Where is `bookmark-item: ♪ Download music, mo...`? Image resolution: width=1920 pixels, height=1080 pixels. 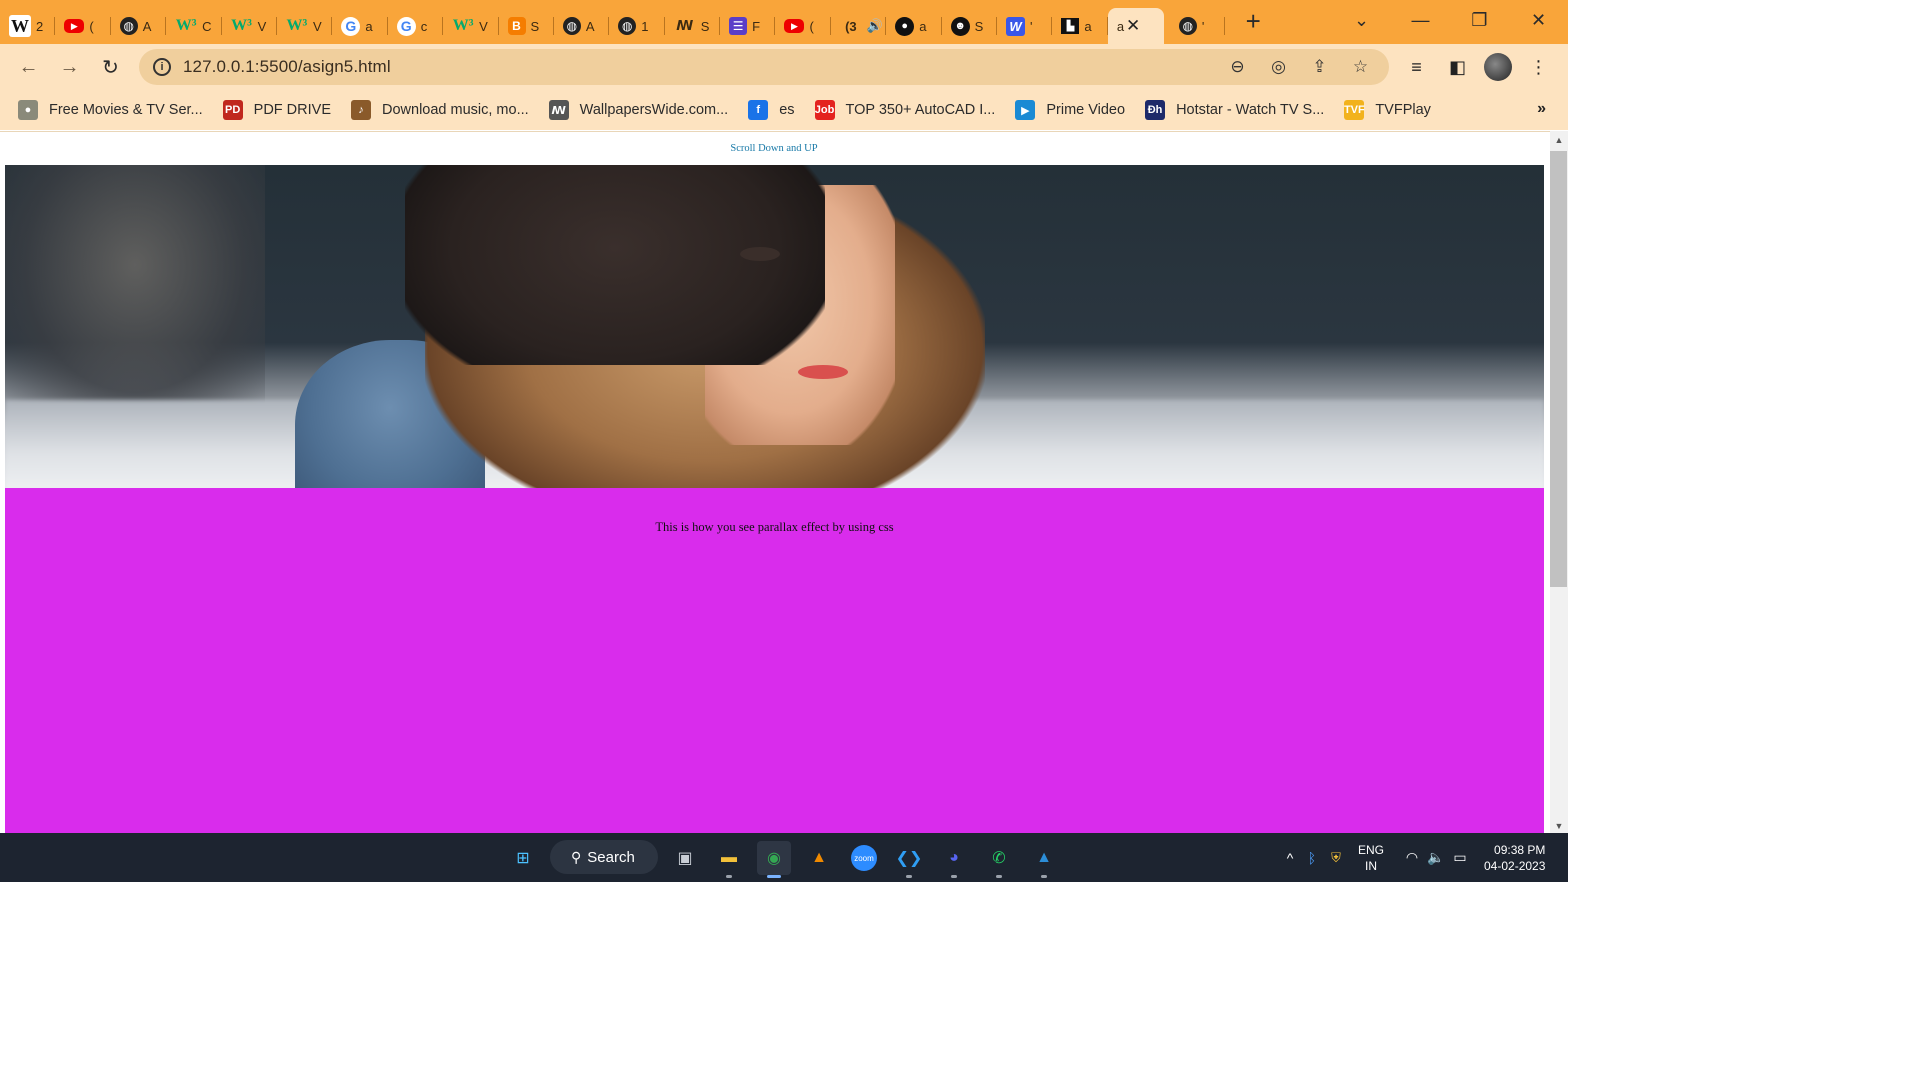
bookmark-item: ♪ Download music, mo... is located at coordinates (440, 110).